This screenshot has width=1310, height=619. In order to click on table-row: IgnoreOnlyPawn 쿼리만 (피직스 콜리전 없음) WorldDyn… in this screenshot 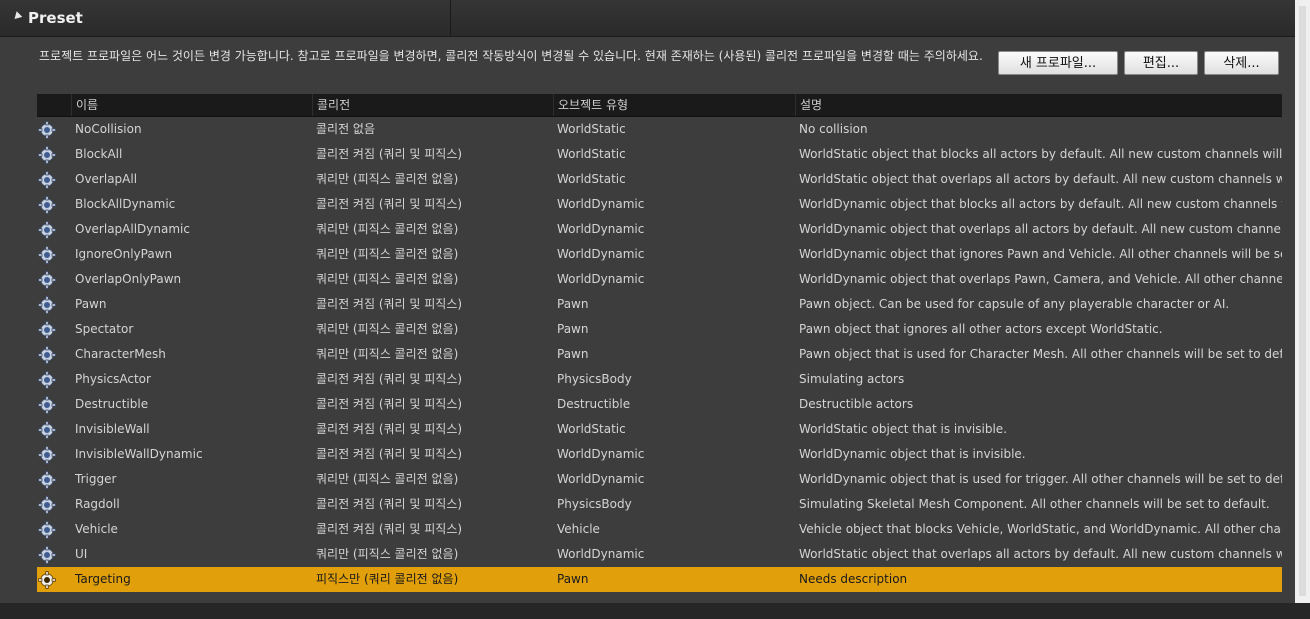, I will do `click(659, 254)`.